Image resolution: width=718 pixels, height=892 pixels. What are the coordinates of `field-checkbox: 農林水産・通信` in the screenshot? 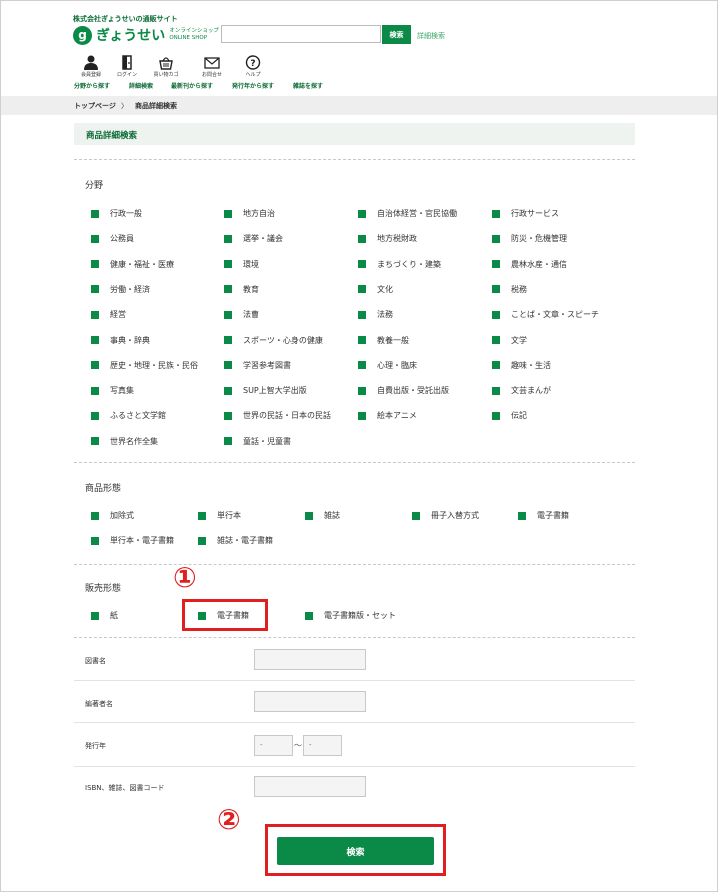 It's located at (529, 264).